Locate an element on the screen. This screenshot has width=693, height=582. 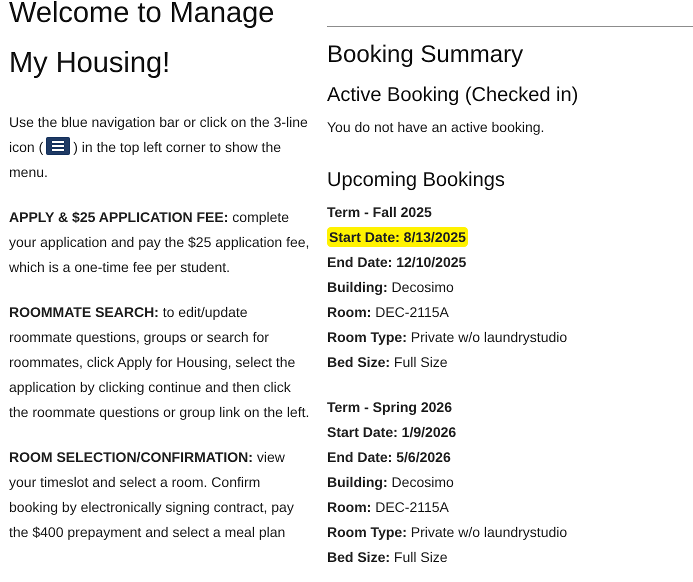
booking-detail: Start Date: 8/13/2025 is located at coordinates (397, 237).